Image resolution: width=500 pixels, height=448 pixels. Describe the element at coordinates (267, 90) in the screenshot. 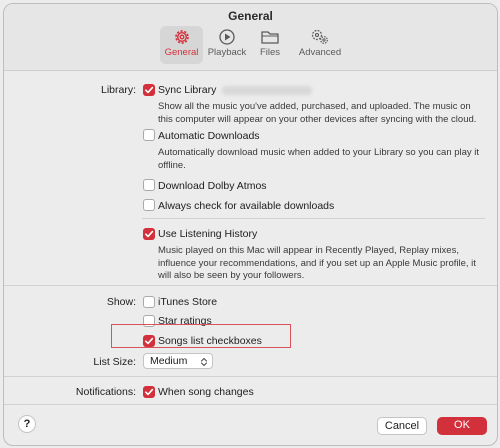

I see `account-email-redacted` at that location.